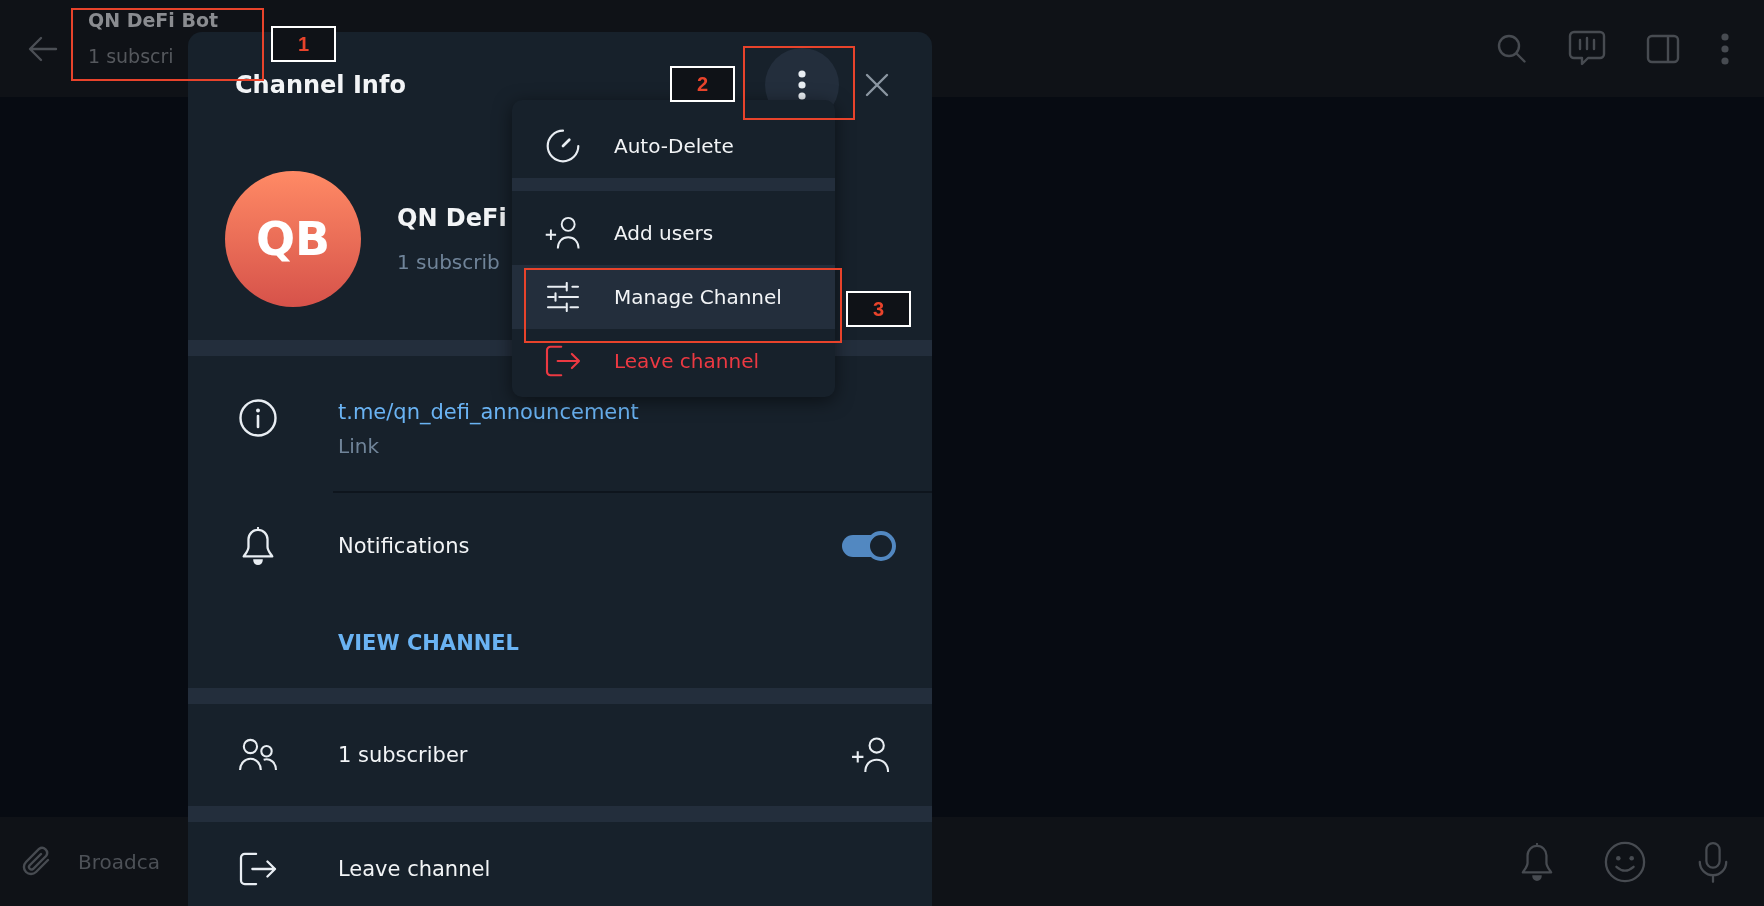 The image size is (1764, 906). What do you see at coordinates (563, 146) in the screenshot?
I see `timer-icon` at bounding box center [563, 146].